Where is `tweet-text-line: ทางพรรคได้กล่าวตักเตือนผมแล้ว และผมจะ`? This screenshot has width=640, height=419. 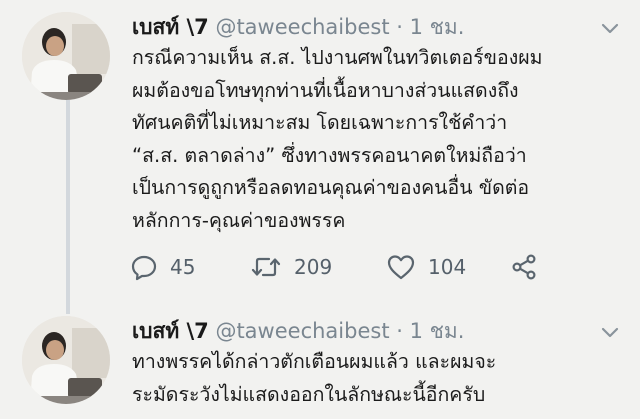 tweet-text-line: ทางพรรคได้กล่าวตักเตือนผมแล้ว และผมจะ is located at coordinates (314, 361).